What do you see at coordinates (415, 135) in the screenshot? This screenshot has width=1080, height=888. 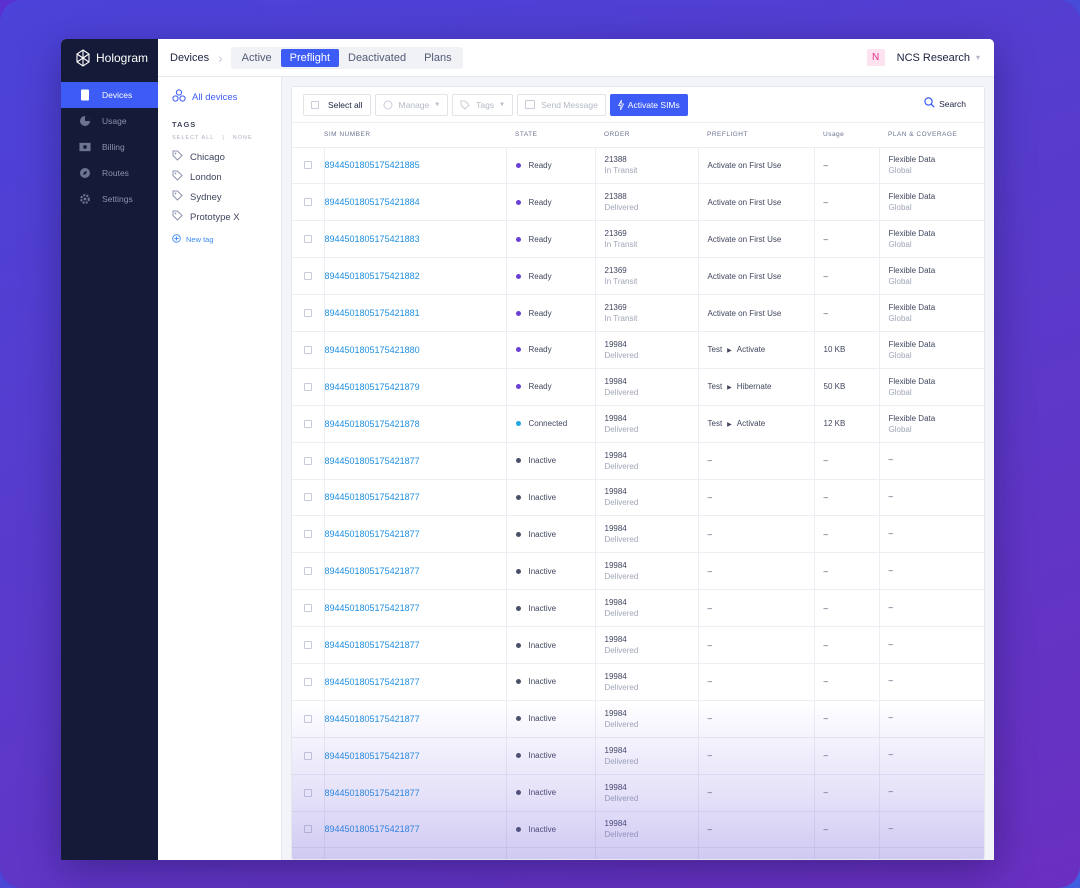 I see `header-sim-number: SIM NUMBER` at bounding box center [415, 135].